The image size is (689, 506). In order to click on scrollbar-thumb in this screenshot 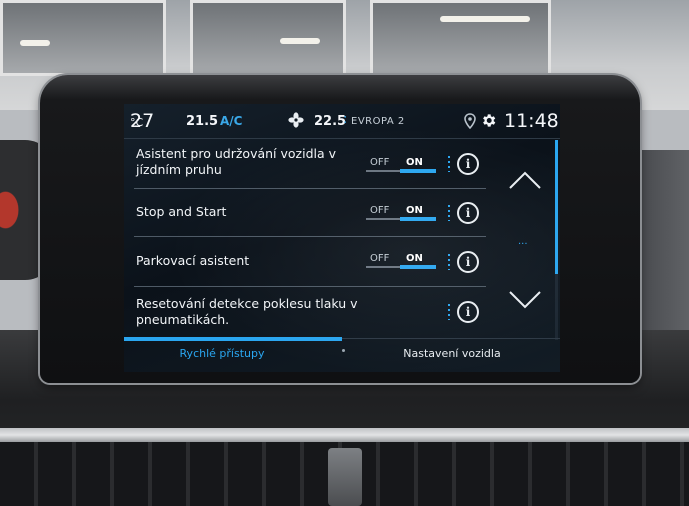, I will do `click(556, 207)`.